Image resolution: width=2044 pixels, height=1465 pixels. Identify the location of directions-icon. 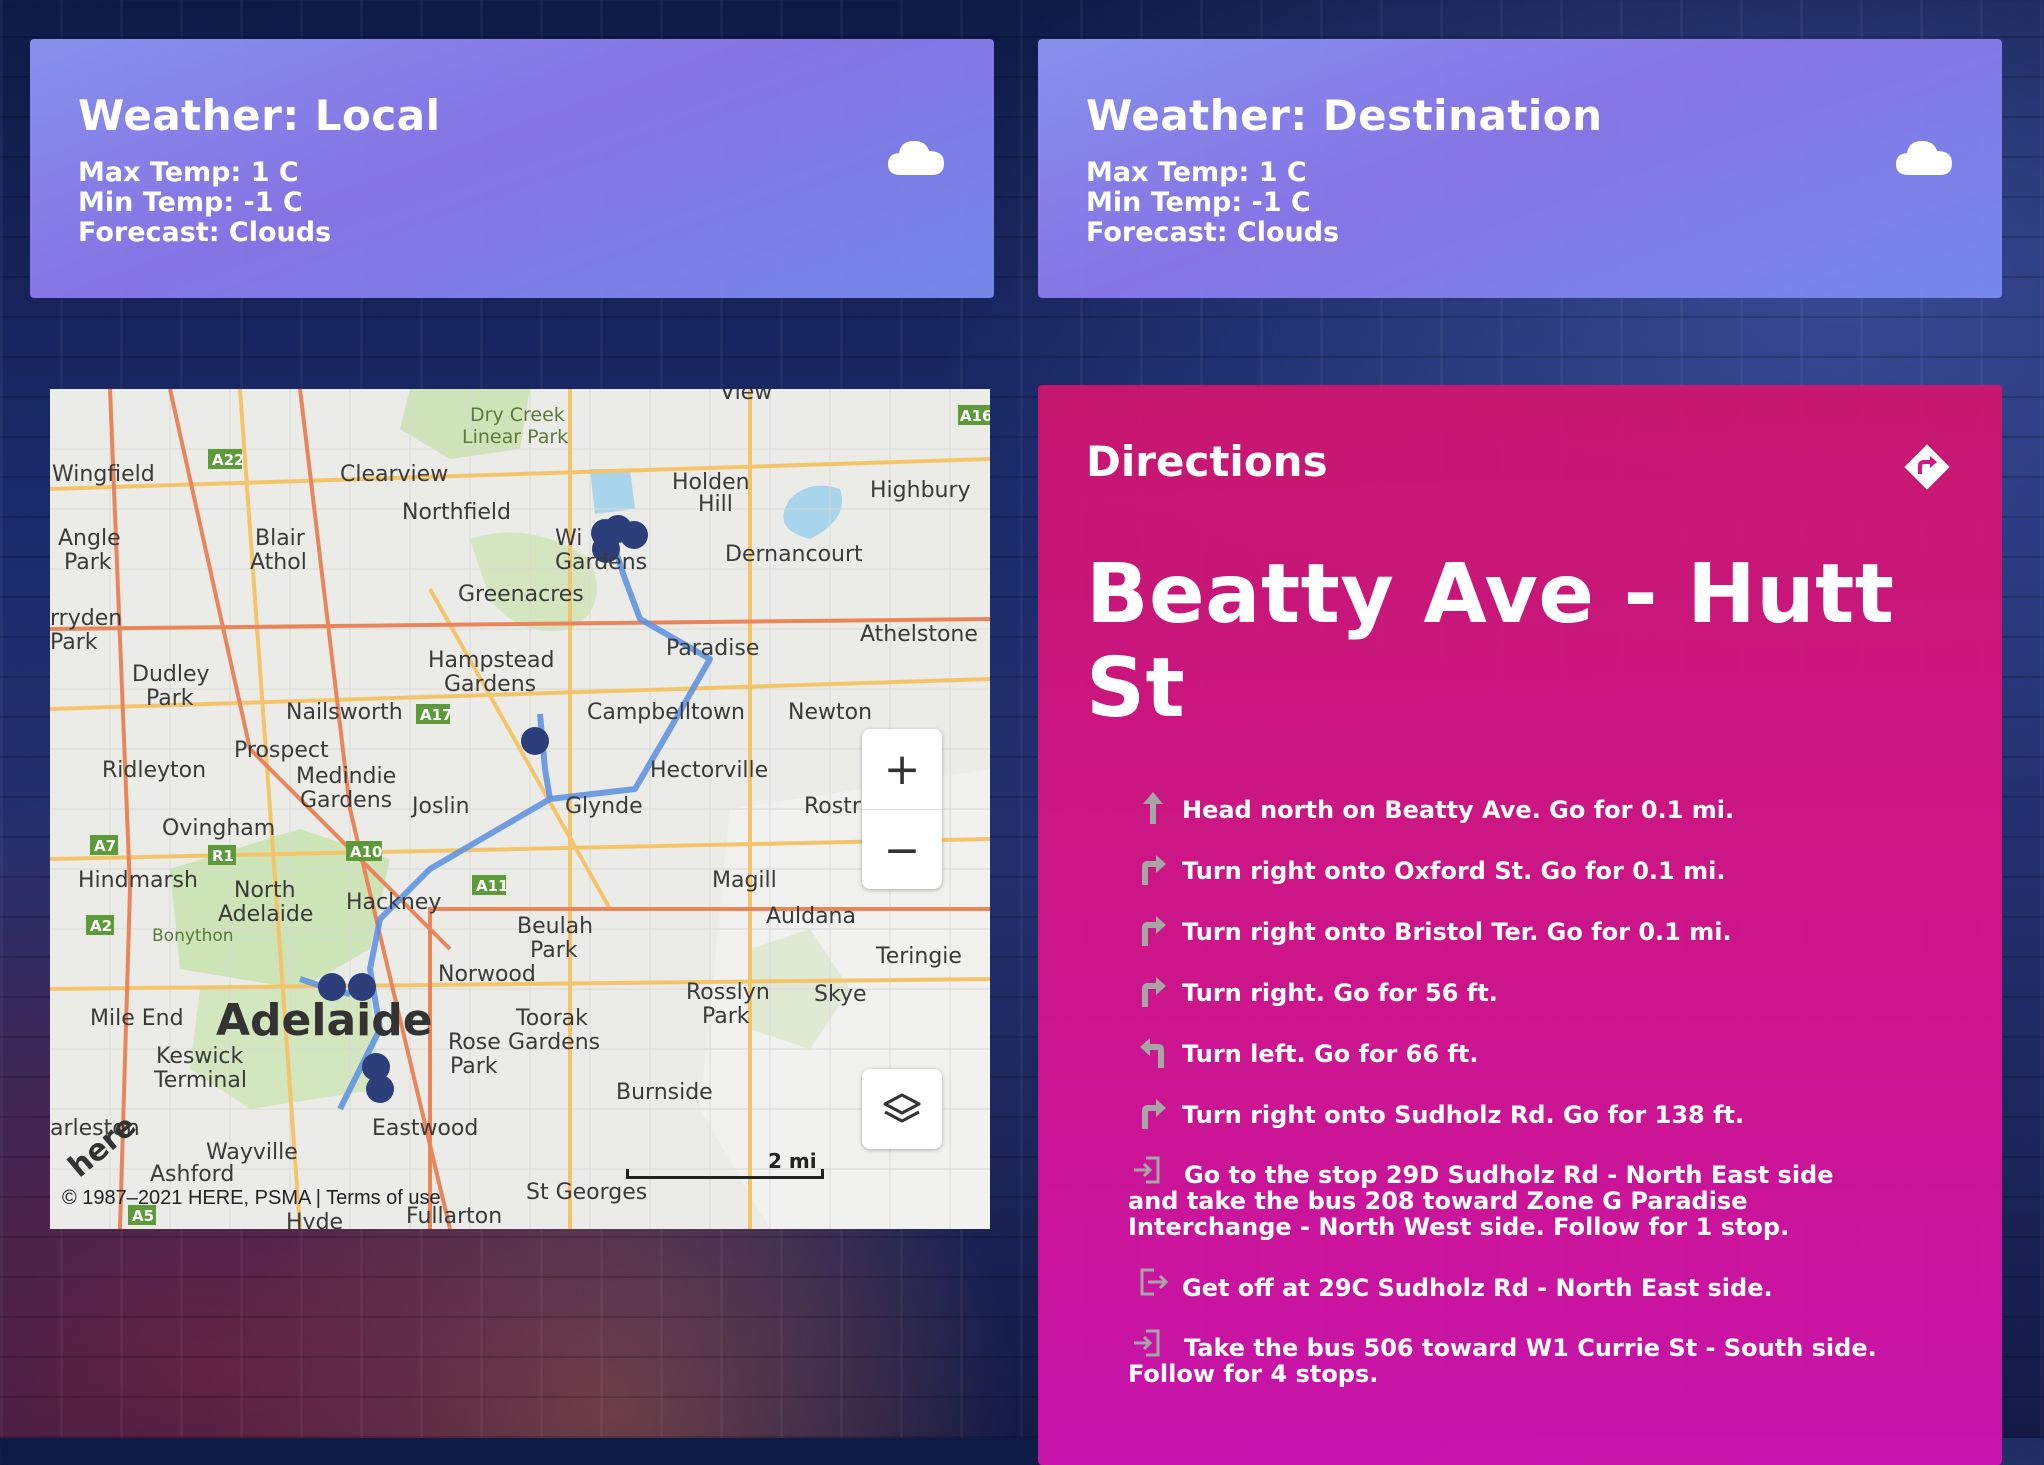
(1927, 467).